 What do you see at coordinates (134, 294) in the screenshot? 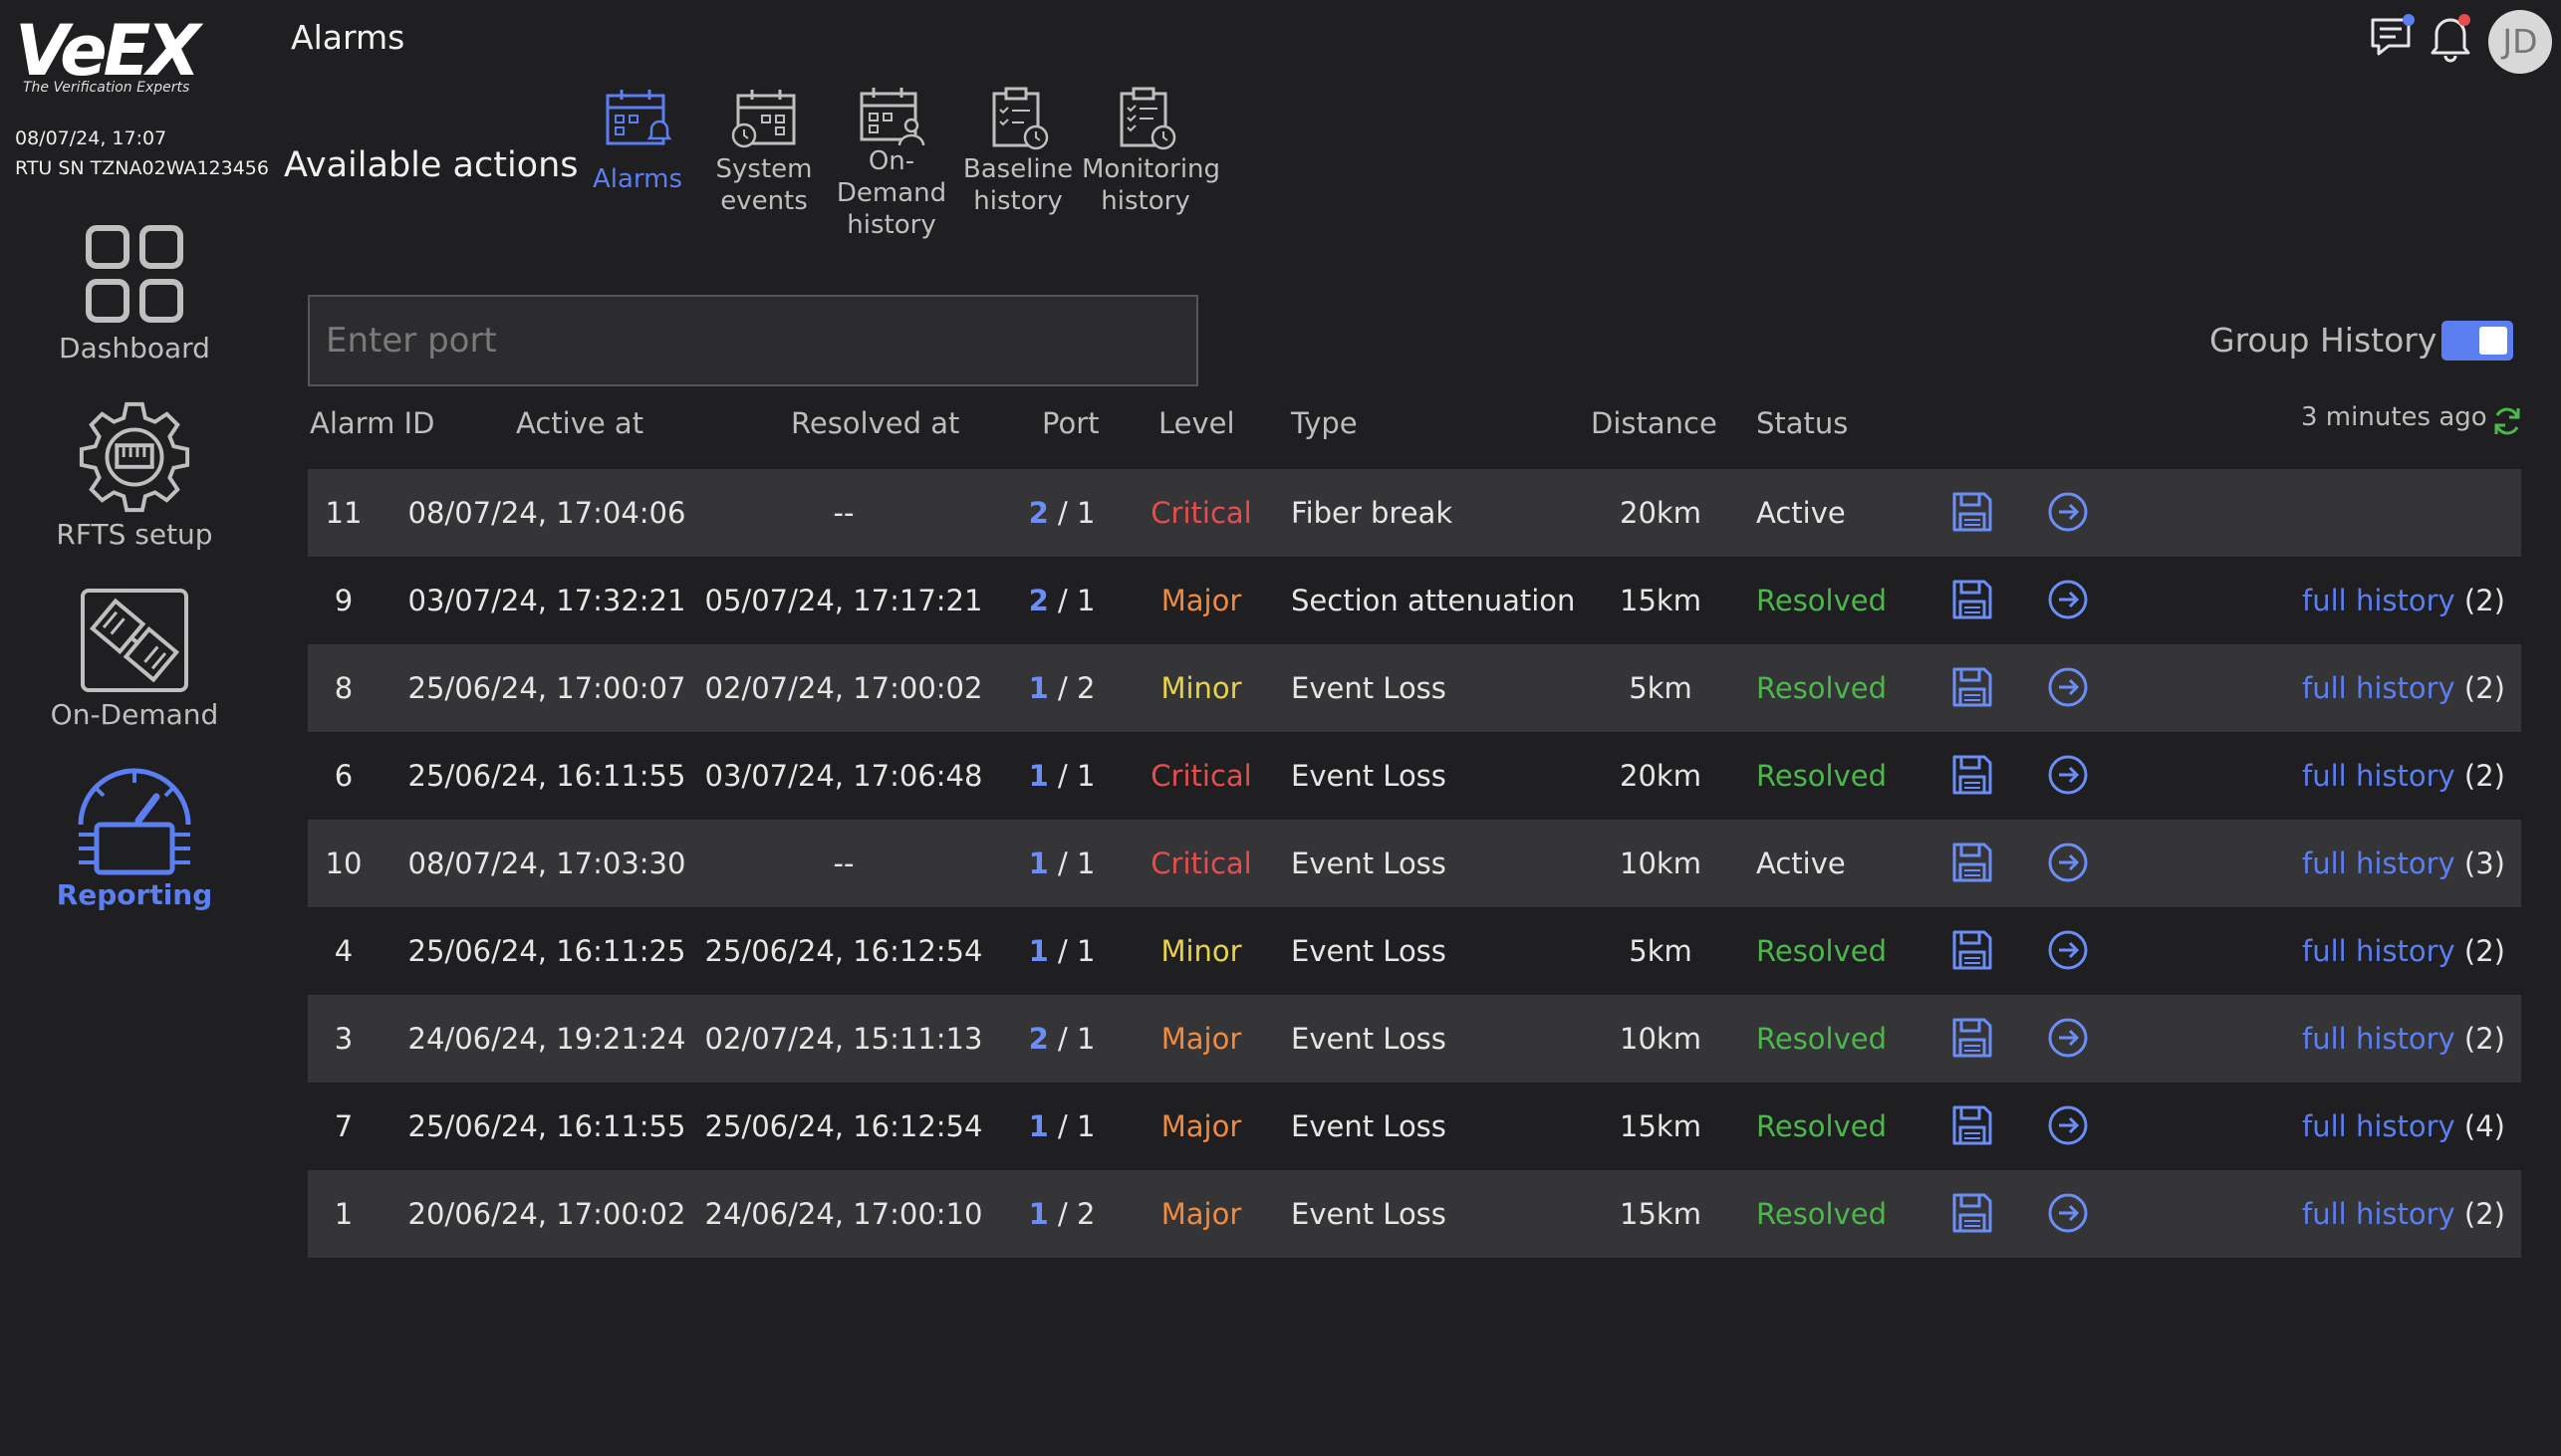
I see `sidebar-item-dashboard: Dashboard` at bounding box center [134, 294].